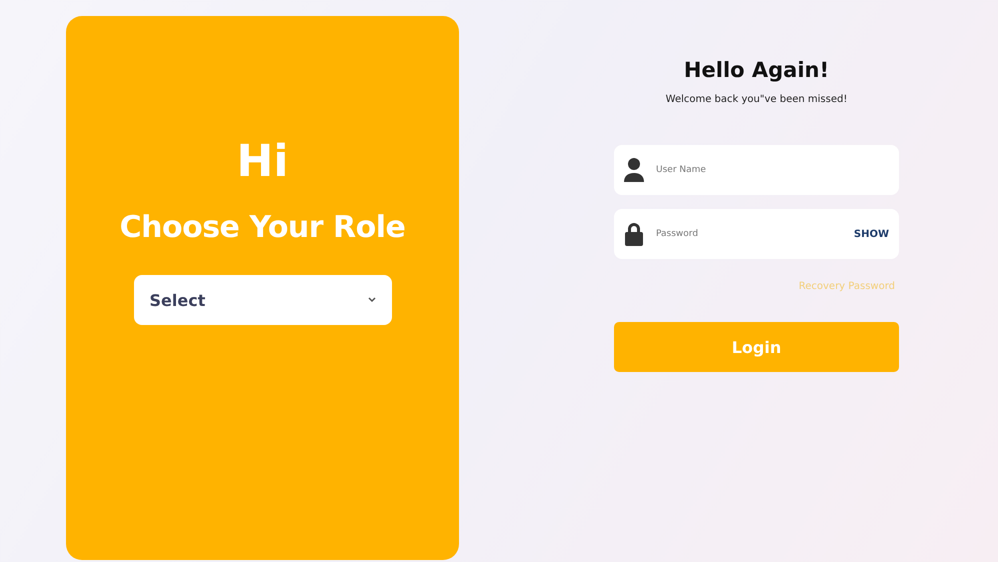 The width and height of the screenshot is (998, 562). I want to click on username-field: User Name, so click(771, 170).